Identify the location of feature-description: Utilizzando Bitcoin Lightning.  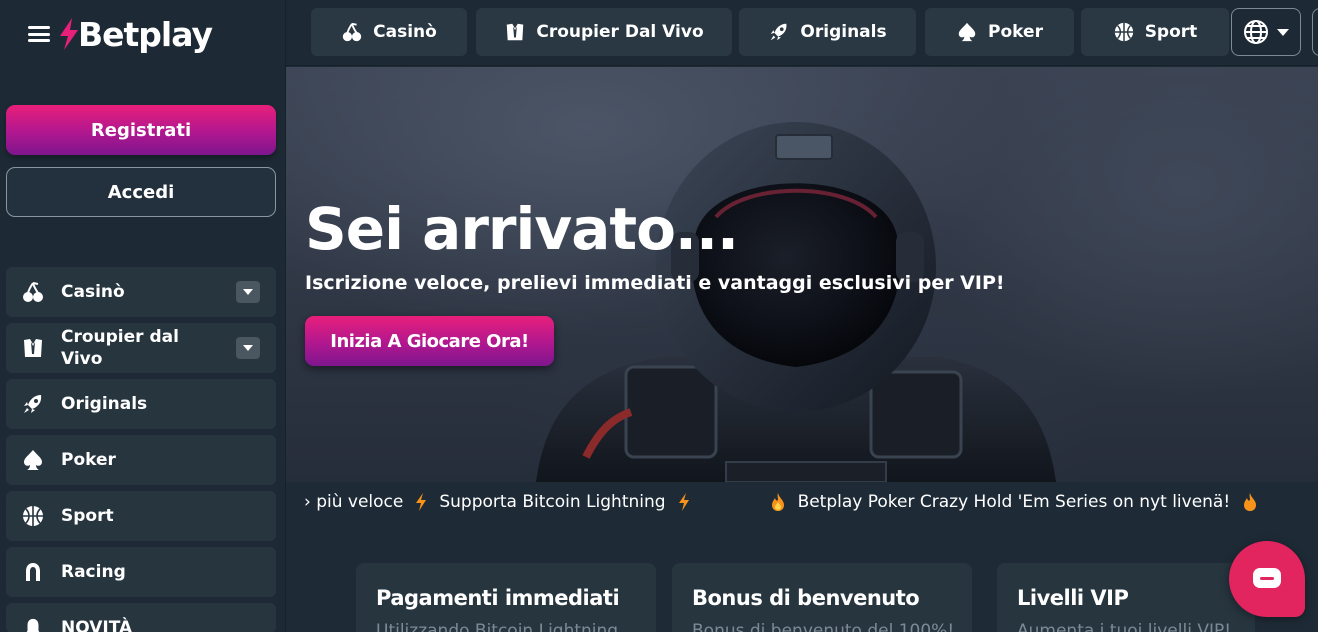
(497, 626).